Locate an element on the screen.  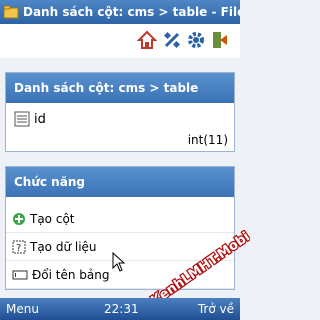
cursor-icon is located at coordinates (119, 262).